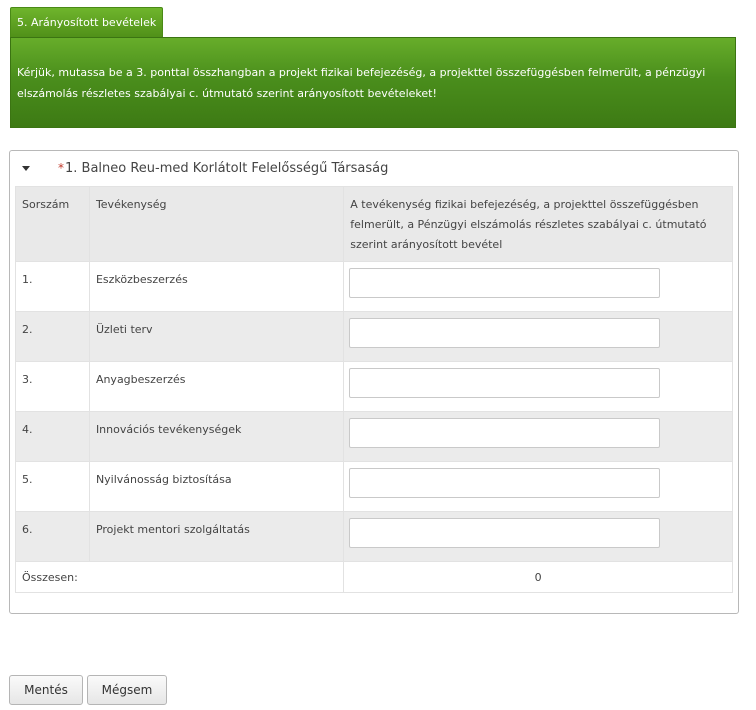 The width and height of the screenshot is (756, 710). What do you see at coordinates (179, 577) in the screenshot?
I see `total-label: Összesen:` at bounding box center [179, 577].